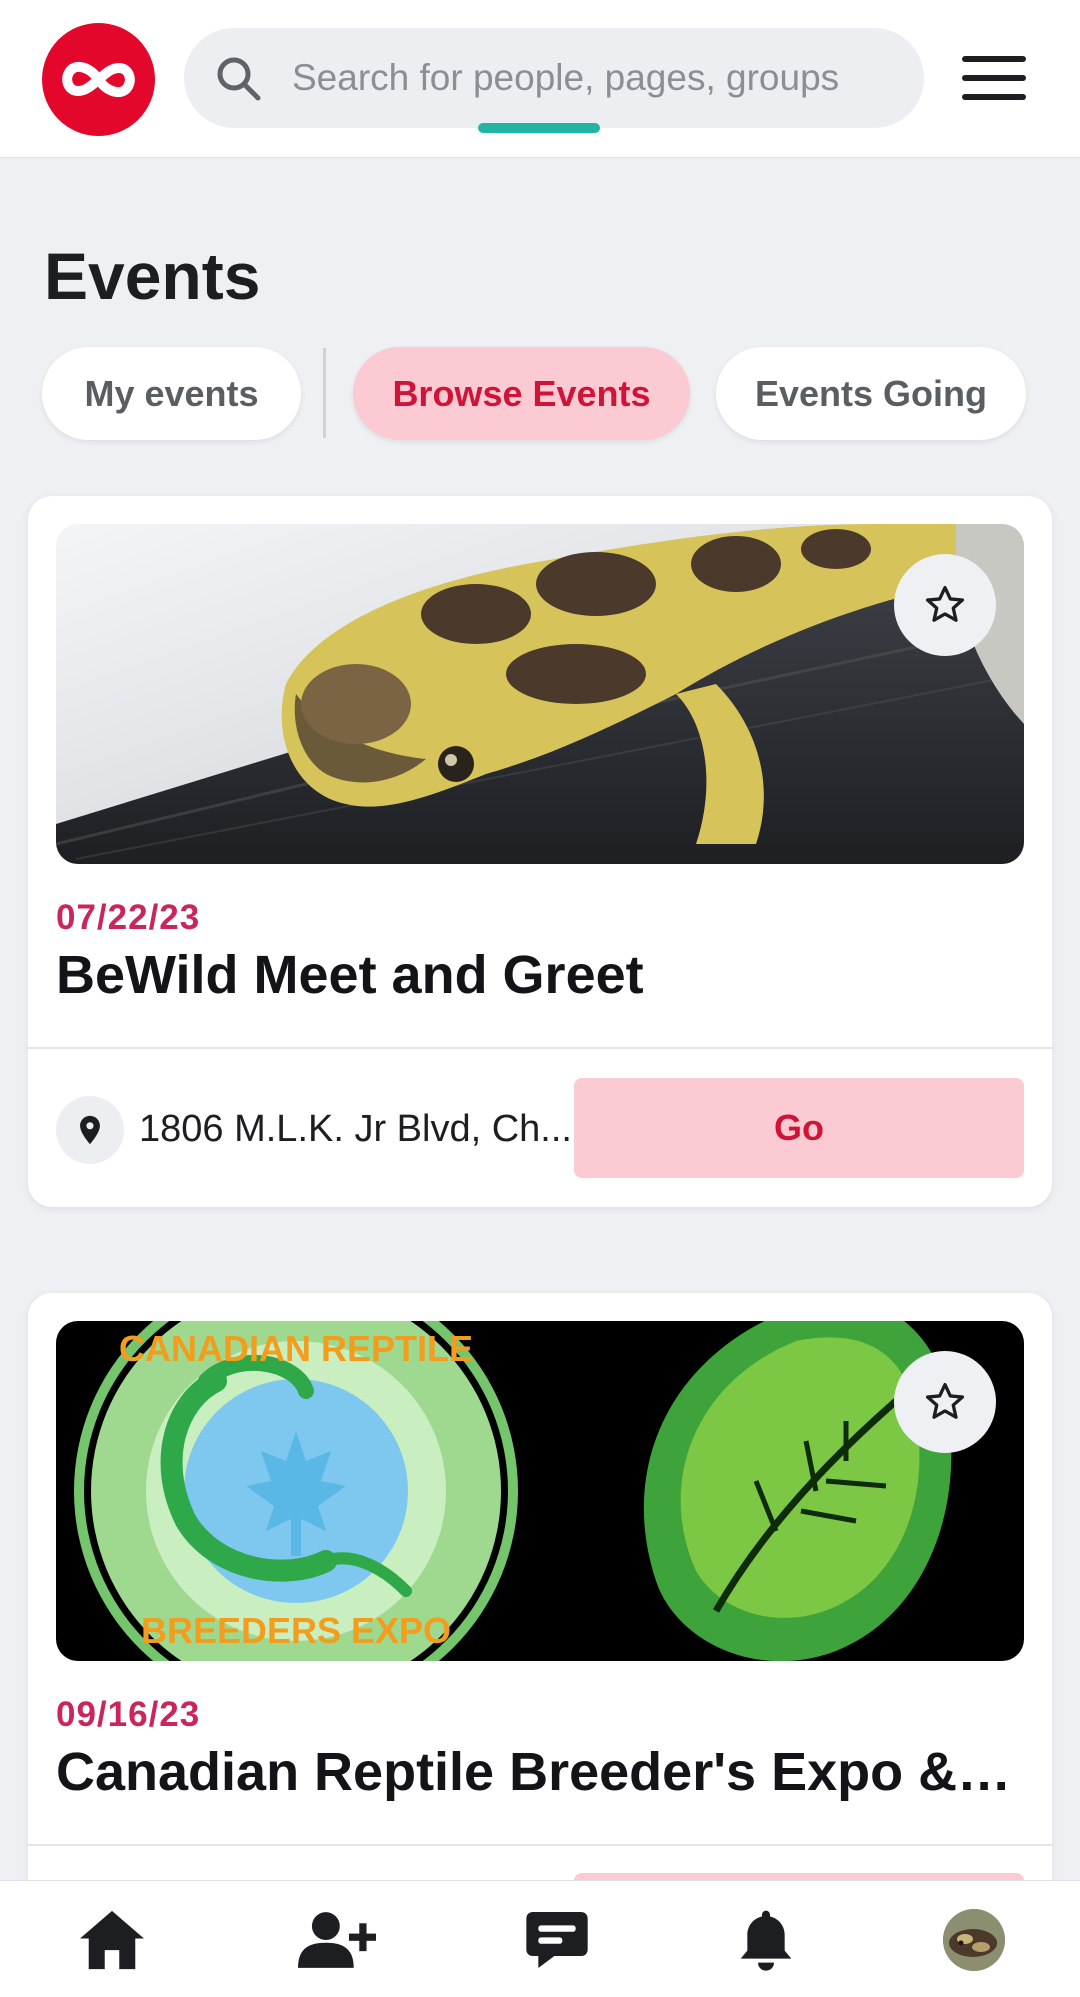 The image size is (1080, 1997). What do you see at coordinates (539, 128) in the screenshot?
I see `loading-progress-bar` at bounding box center [539, 128].